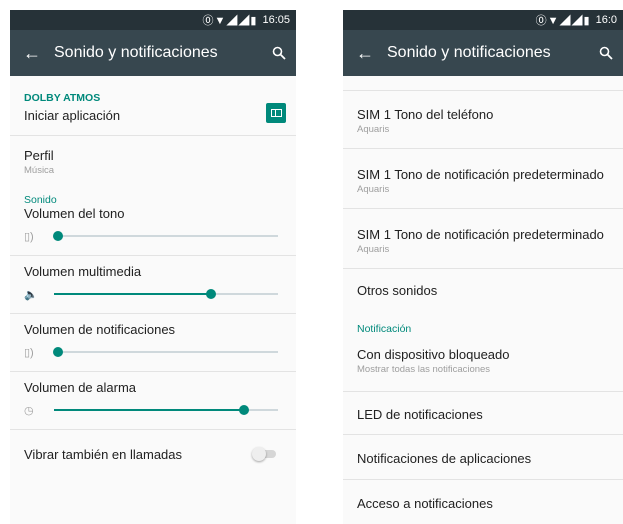 The height and width of the screenshot is (524, 623). Describe the element at coordinates (83, 271) in the screenshot. I see `volume-label: Volumen multimedia` at that location.